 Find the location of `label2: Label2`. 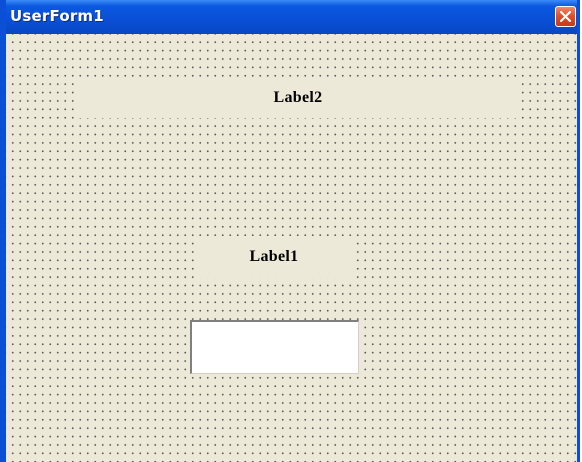

label2: Label2 is located at coordinates (298, 98).